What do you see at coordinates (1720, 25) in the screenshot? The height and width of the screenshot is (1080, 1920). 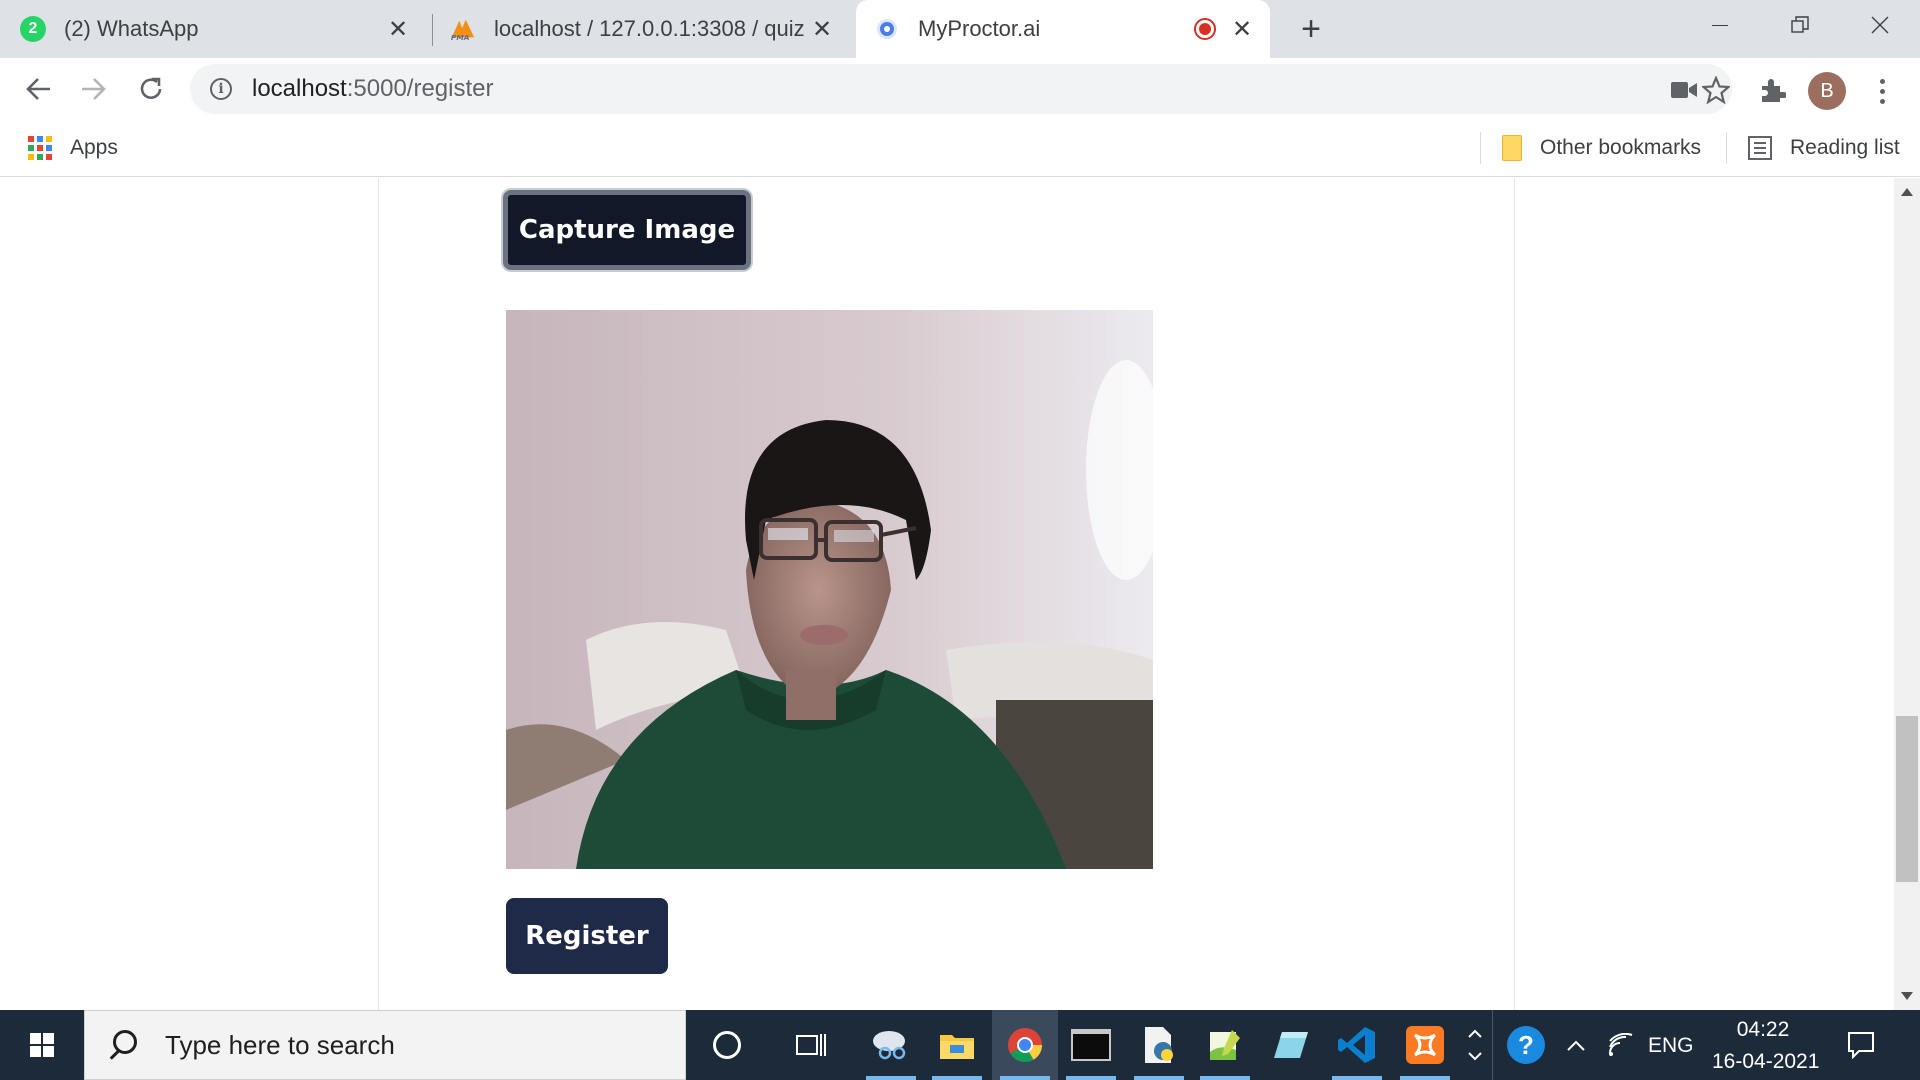 I see `minimize-icon` at bounding box center [1720, 25].